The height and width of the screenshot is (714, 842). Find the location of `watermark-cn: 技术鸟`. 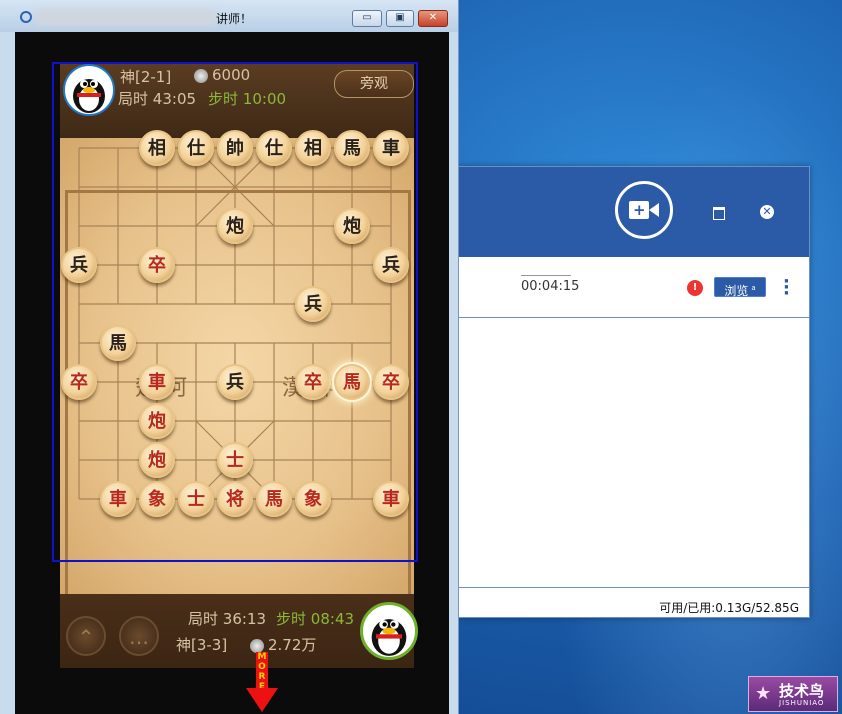

watermark-cn: 技术鸟 is located at coordinates (802, 691).